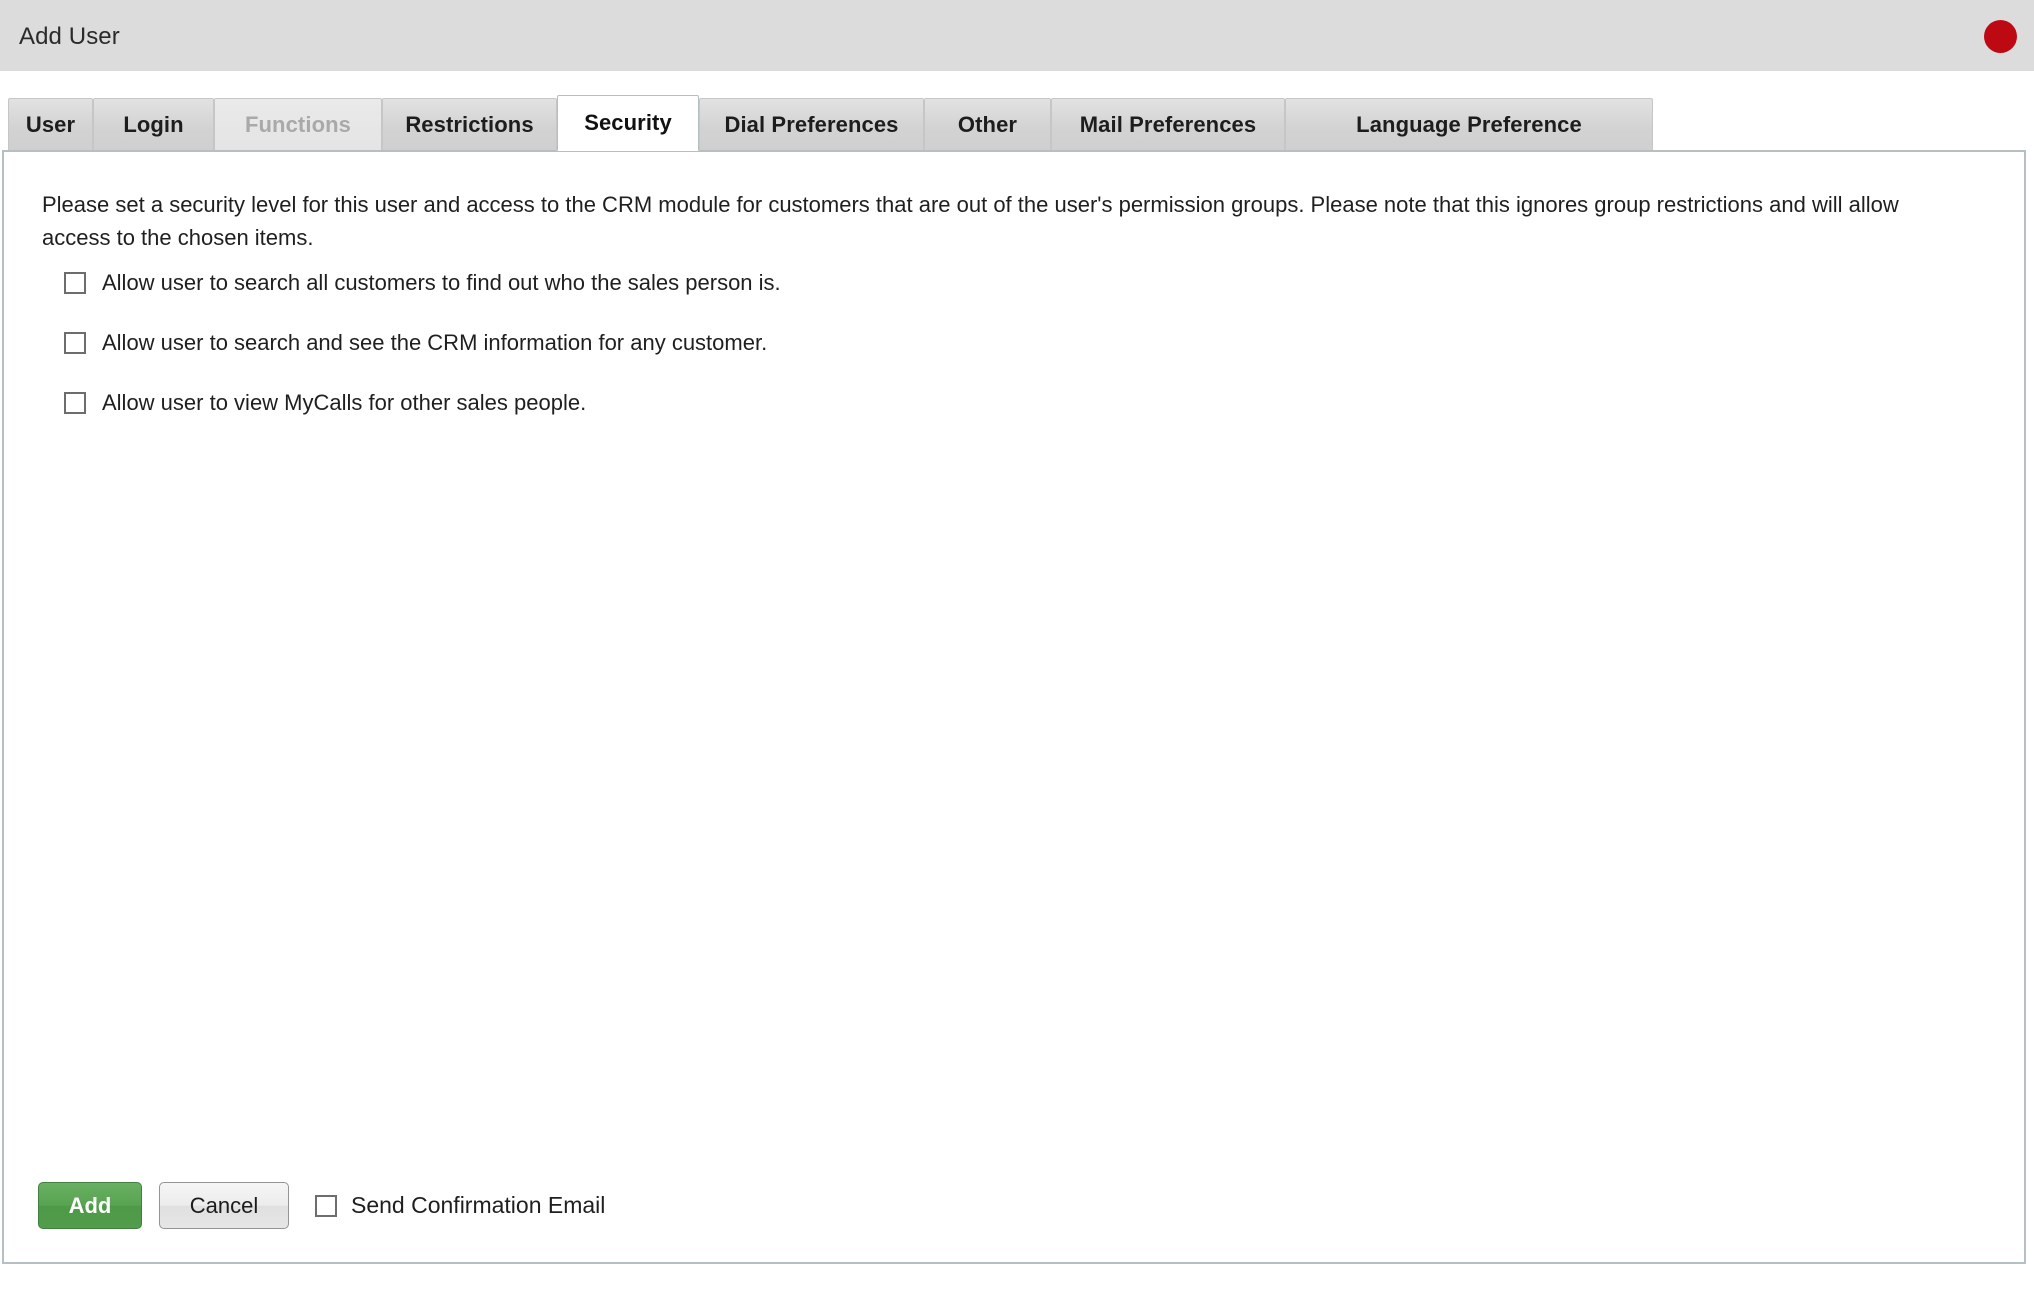 The height and width of the screenshot is (1296, 2034). What do you see at coordinates (90, 1205) in the screenshot?
I see `add-button: Add` at bounding box center [90, 1205].